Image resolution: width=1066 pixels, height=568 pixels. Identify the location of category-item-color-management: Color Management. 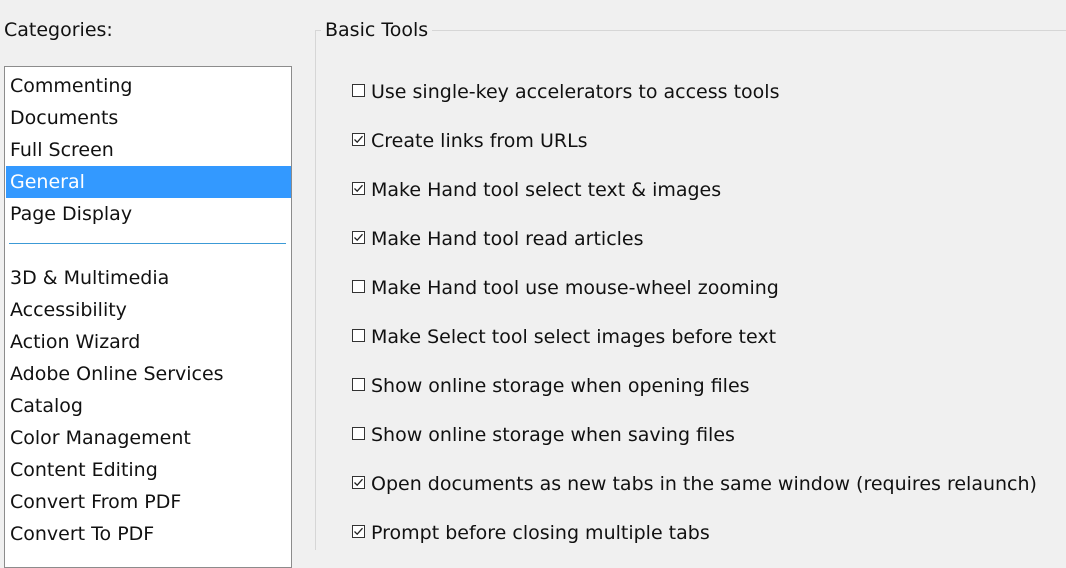
(148, 438).